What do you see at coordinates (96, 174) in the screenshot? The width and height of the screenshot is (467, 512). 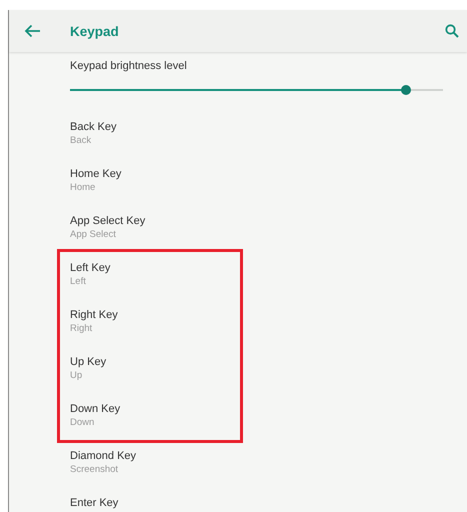 I see `key-setting-title: Home Key` at bounding box center [96, 174].